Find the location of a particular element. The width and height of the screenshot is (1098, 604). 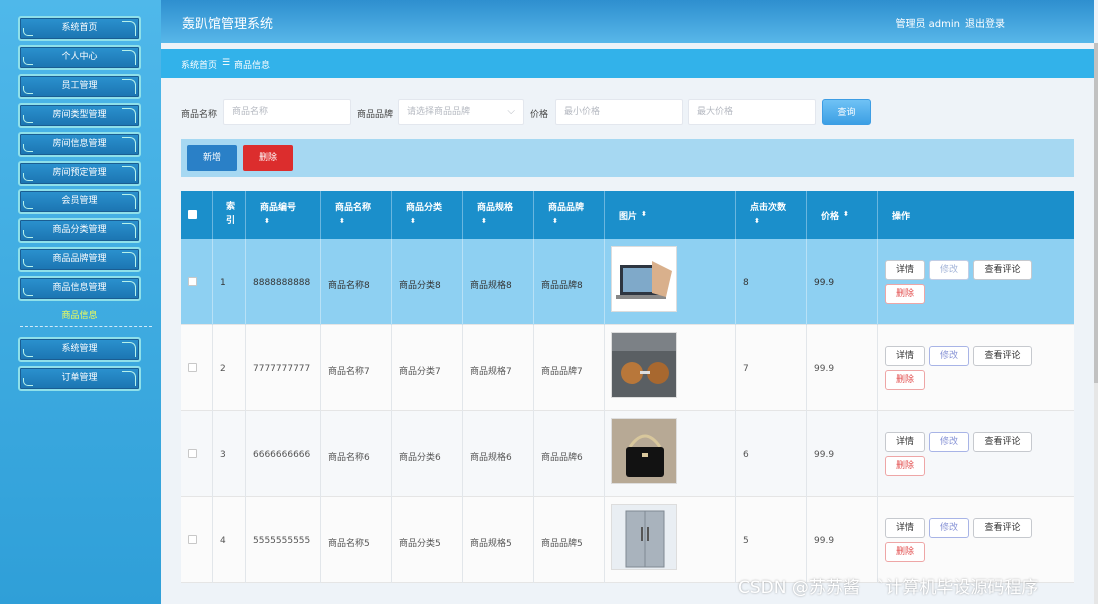

cell-value: 商品分类5 is located at coordinates (420, 544).